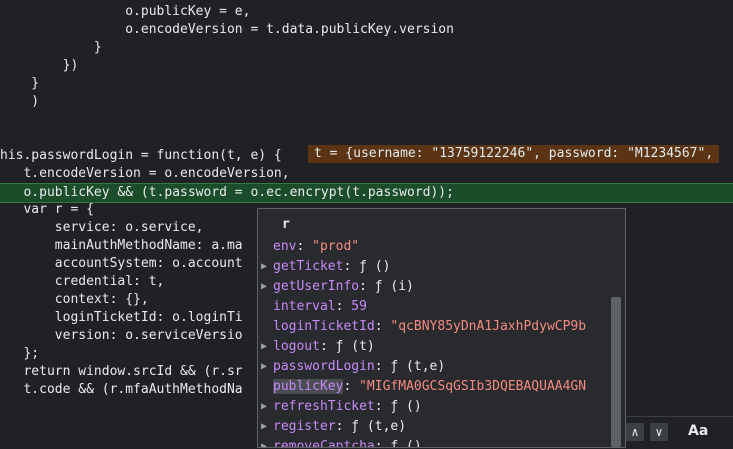 The image size is (733, 449). I want to click on property-key: passwordLogin, so click(324, 366).